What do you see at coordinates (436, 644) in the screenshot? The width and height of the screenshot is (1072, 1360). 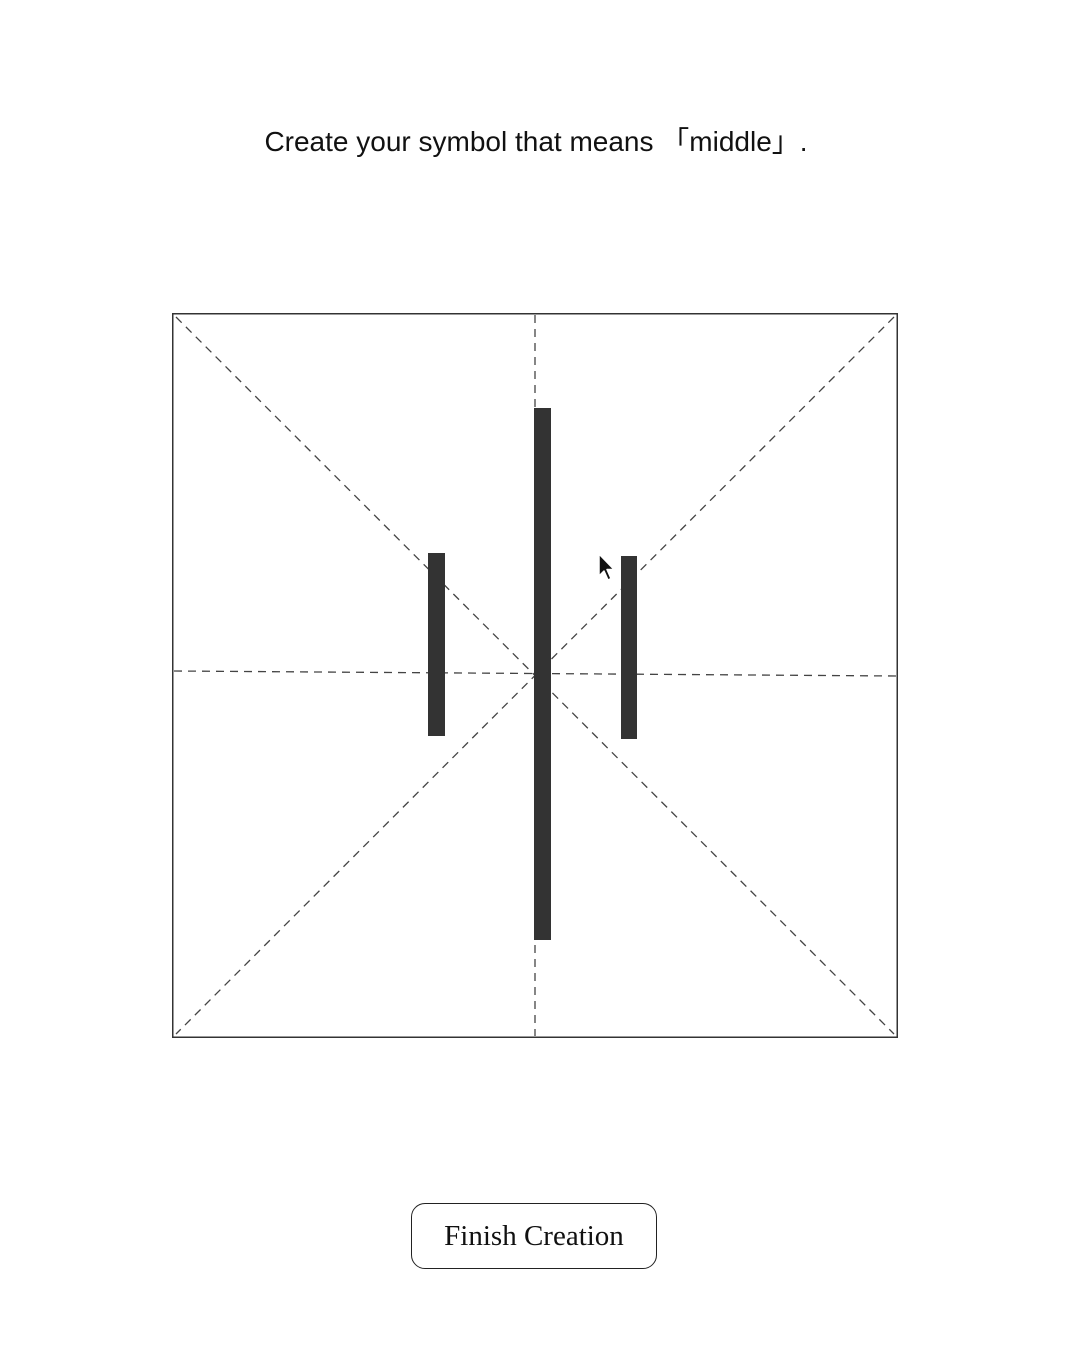 I see `drawn-stroke-left` at bounding box center [436, 644].